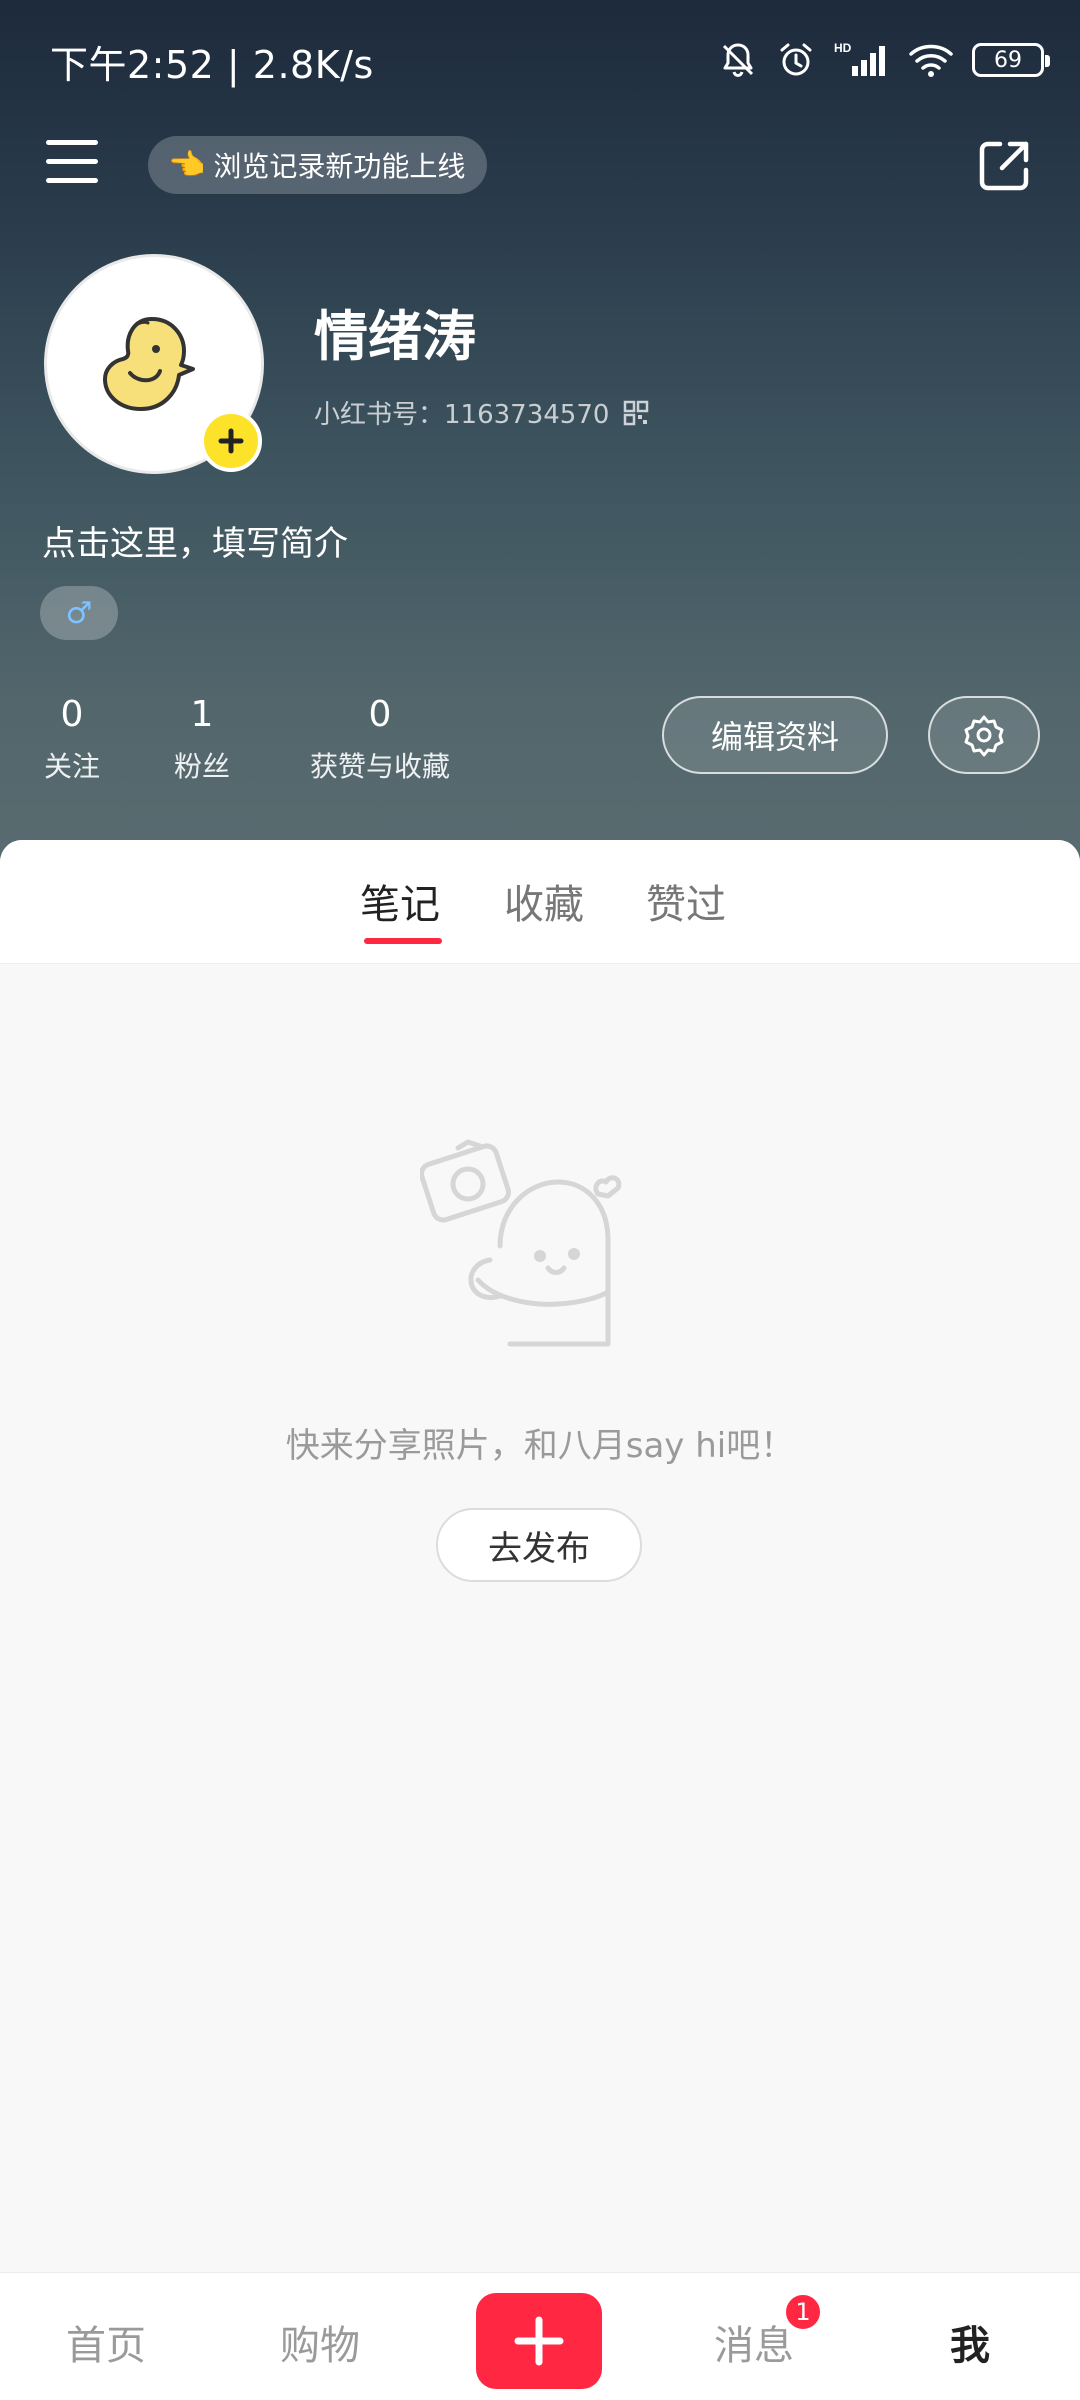  I want to click on user-id-text: 小红书号：1163734570, so click(462, 415).